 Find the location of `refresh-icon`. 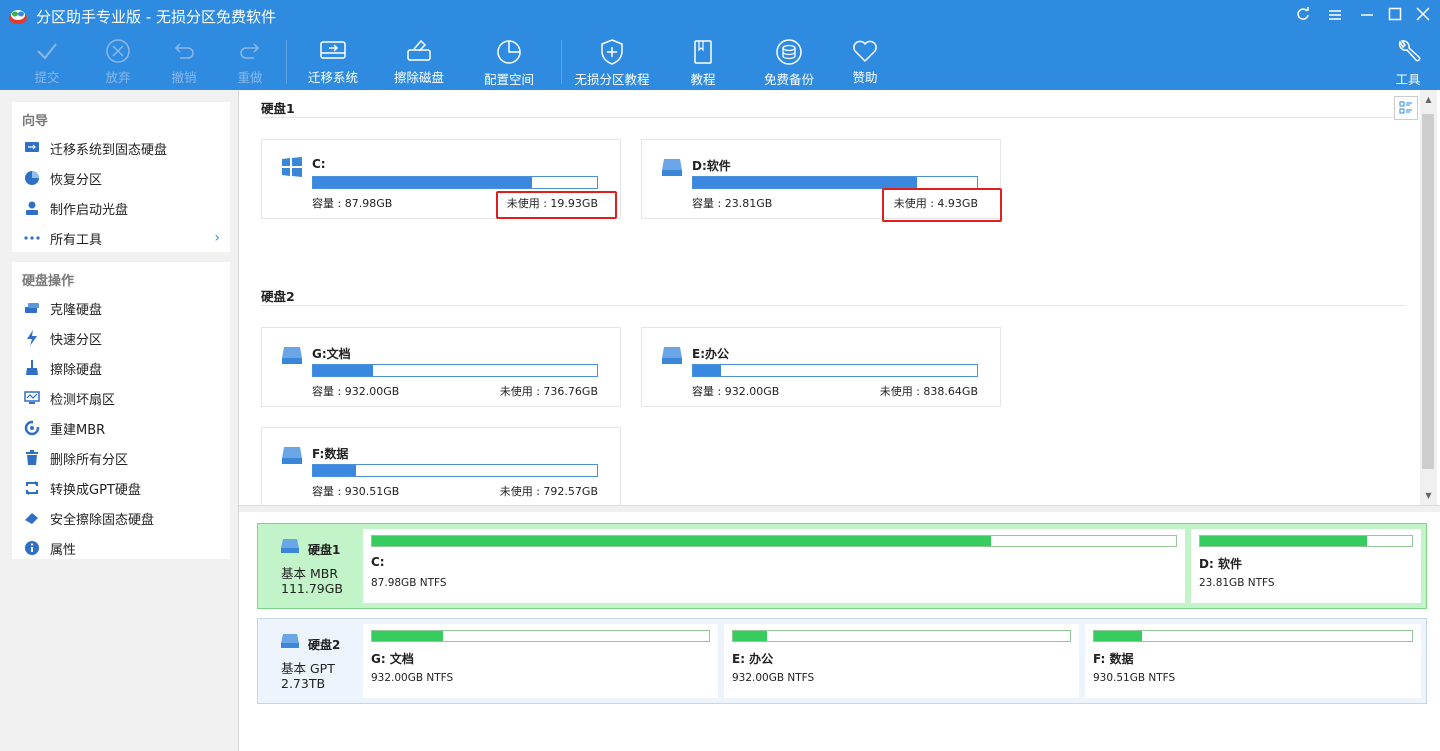

refresh-icon is located at coordinates (1303, 16).